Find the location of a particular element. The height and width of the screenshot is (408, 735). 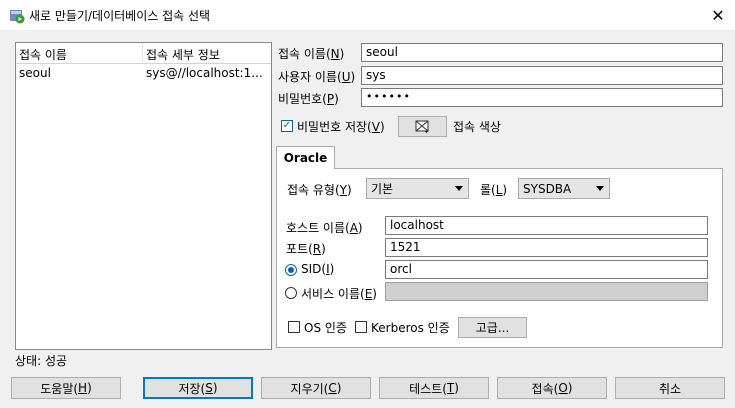

sql-developer-app-icon is located at coordinates (17, 16).